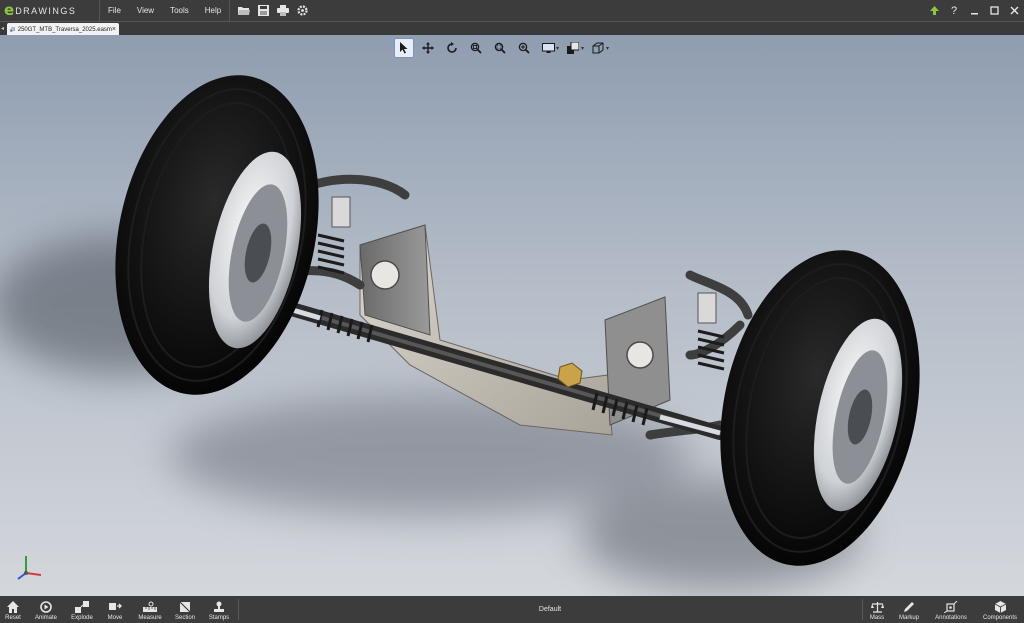 The width and height of the screenshot is (1024, 623). I want to click on document-tab-bar: ◂ 250GT_MTB_Traversa_2025.easm ×, so click(512, 28).